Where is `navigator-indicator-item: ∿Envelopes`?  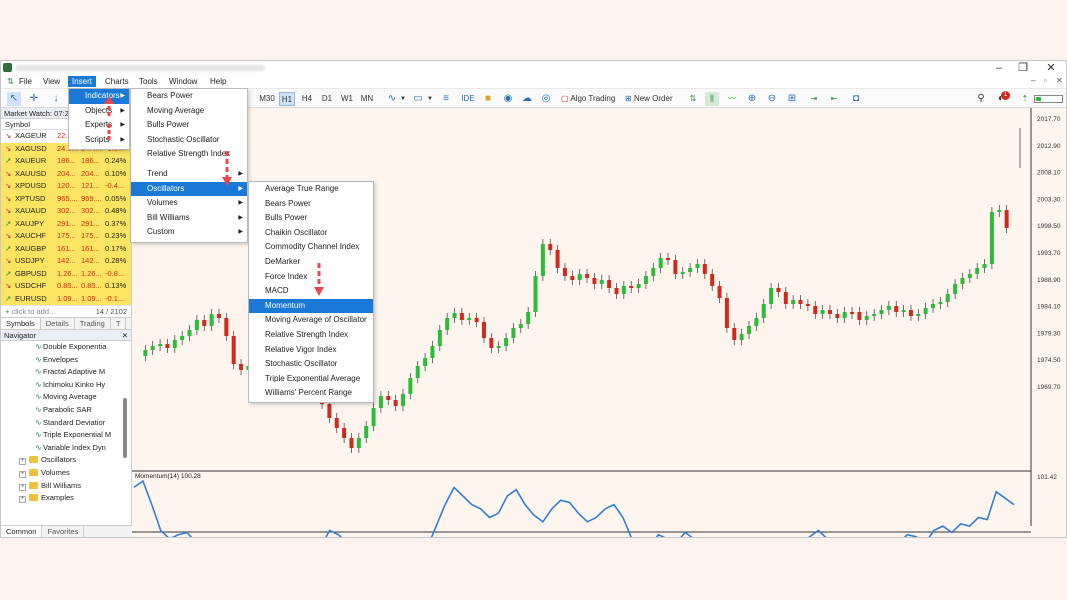
navigator-indicator-item: ∿Envelopes is located at coordinates (66, 360).